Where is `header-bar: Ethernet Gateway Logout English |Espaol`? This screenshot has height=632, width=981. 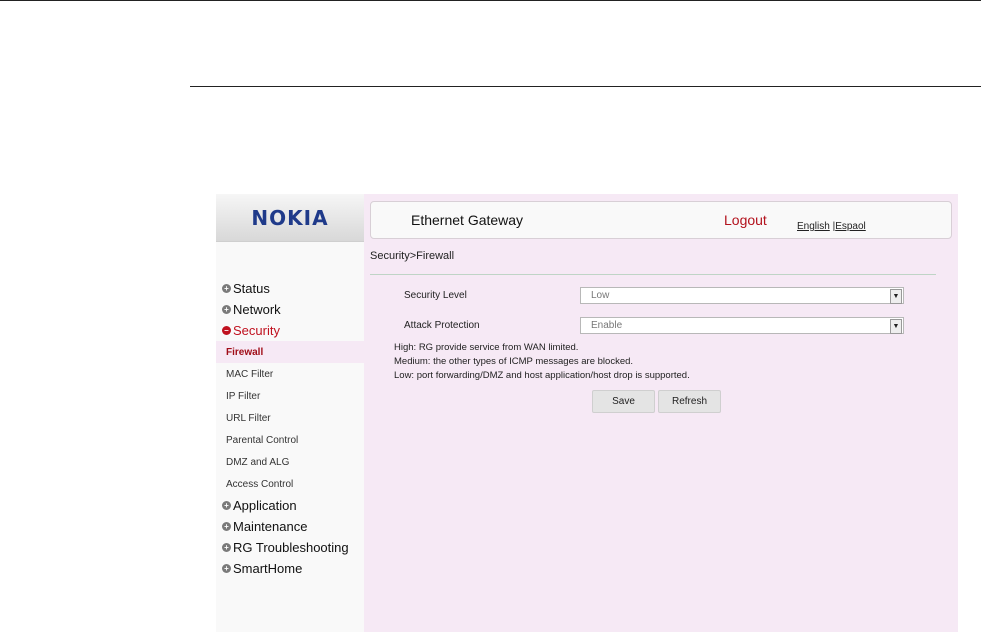
header-bar: Ethernet Gateway Logout English |Espaol is located at coordinates (661, 220).